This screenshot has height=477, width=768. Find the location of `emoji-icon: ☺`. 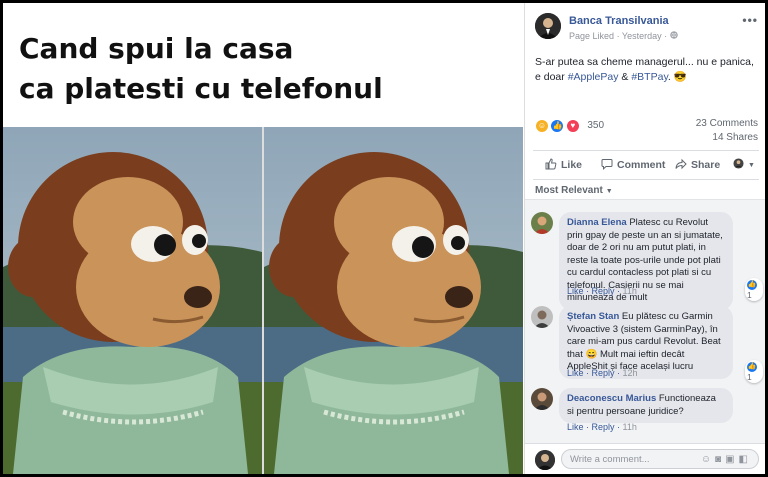

emoji-icon: ☺ is located at coordinates (708, 459).